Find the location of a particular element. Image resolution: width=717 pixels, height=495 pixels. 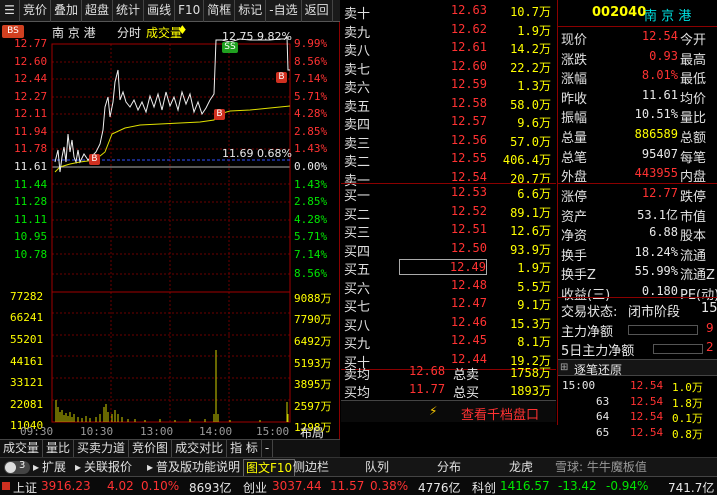

bid-level: 买六 12.48 5.5万 is located at coordinates (448, 287).